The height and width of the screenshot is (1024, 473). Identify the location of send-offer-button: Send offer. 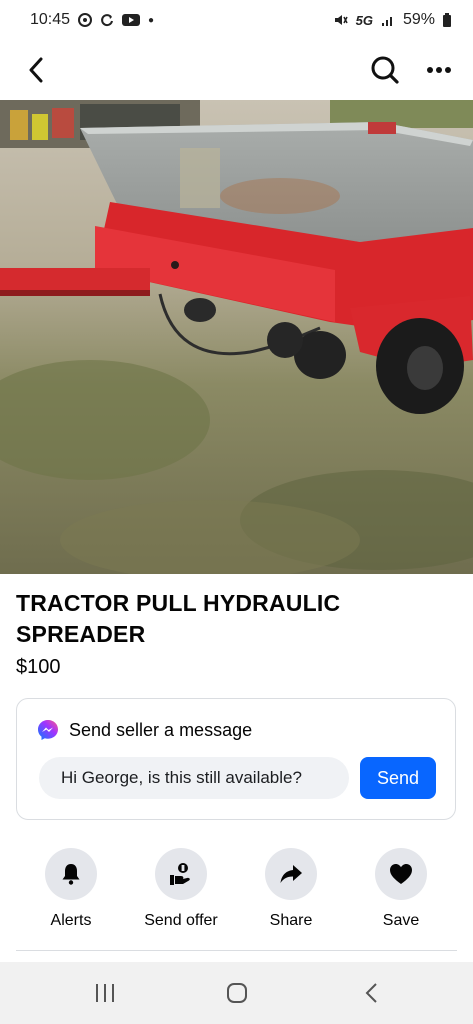
(181, 889).